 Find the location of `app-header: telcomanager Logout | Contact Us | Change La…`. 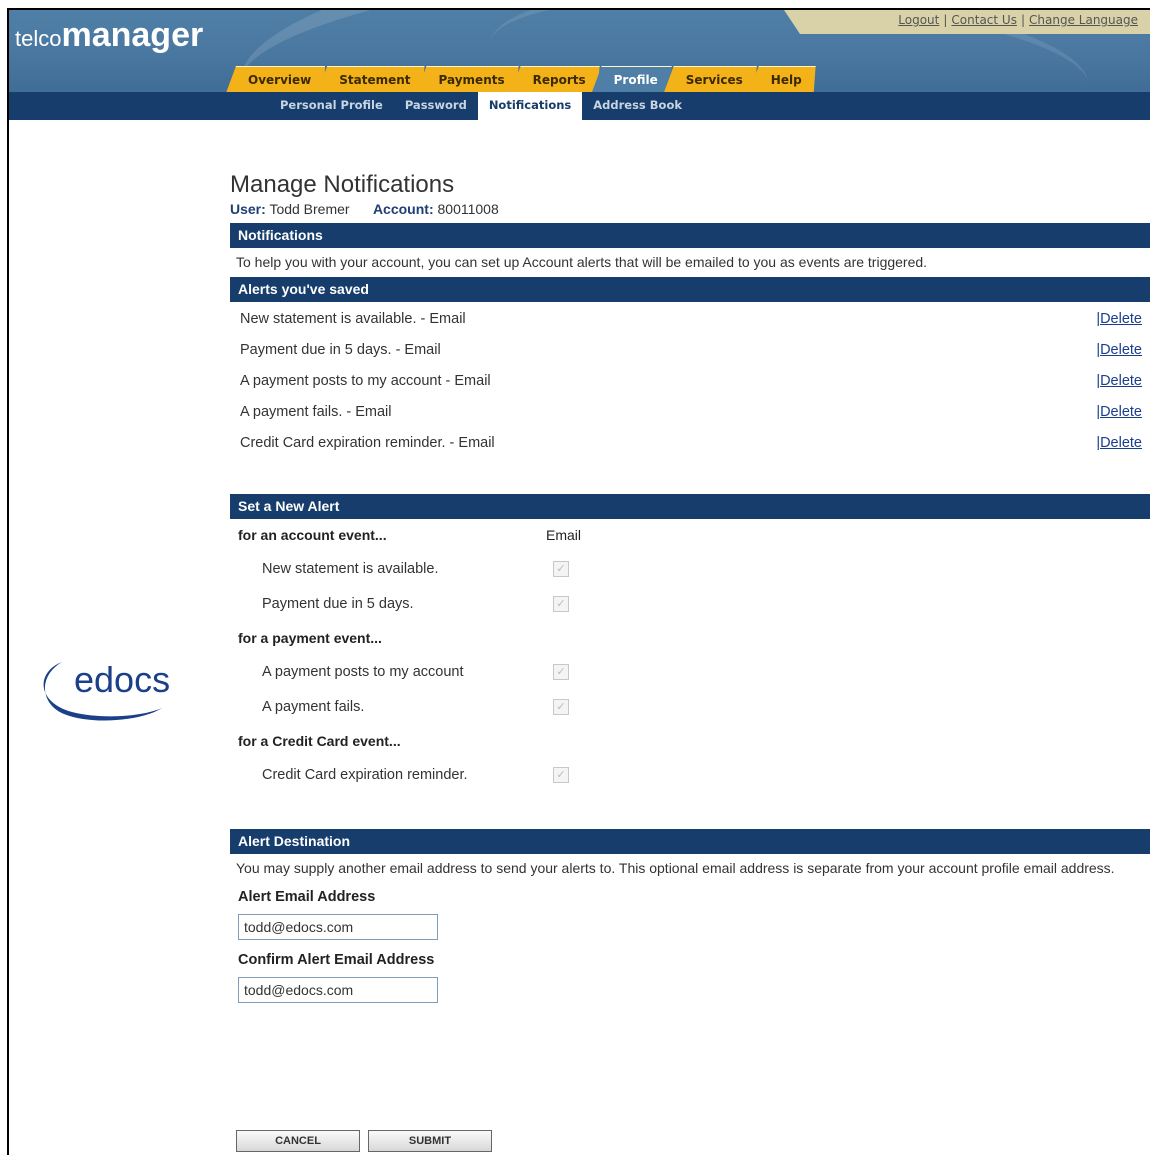

app-header: telcomanager Logout | Contact Us | Change La… is located at coordinates (579, 51).